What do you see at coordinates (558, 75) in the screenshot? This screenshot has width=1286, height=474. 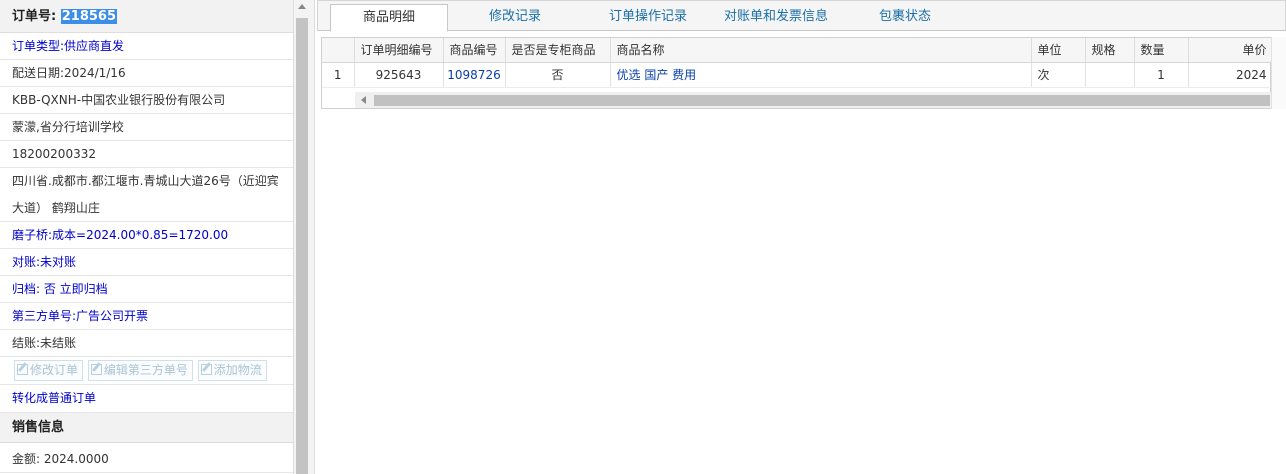 I see `cell-counter-product: 否` at bounding box center [558, 75].